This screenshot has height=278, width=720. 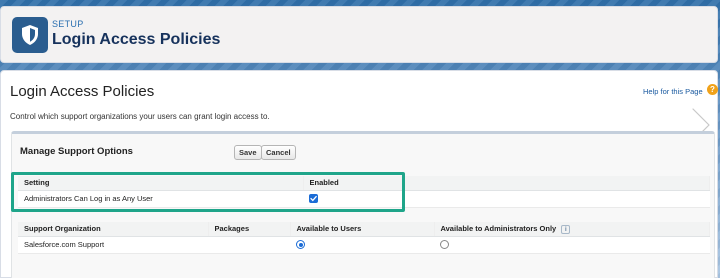 I want to click on column-header-setting: Setting, so click(x=161, y=183).